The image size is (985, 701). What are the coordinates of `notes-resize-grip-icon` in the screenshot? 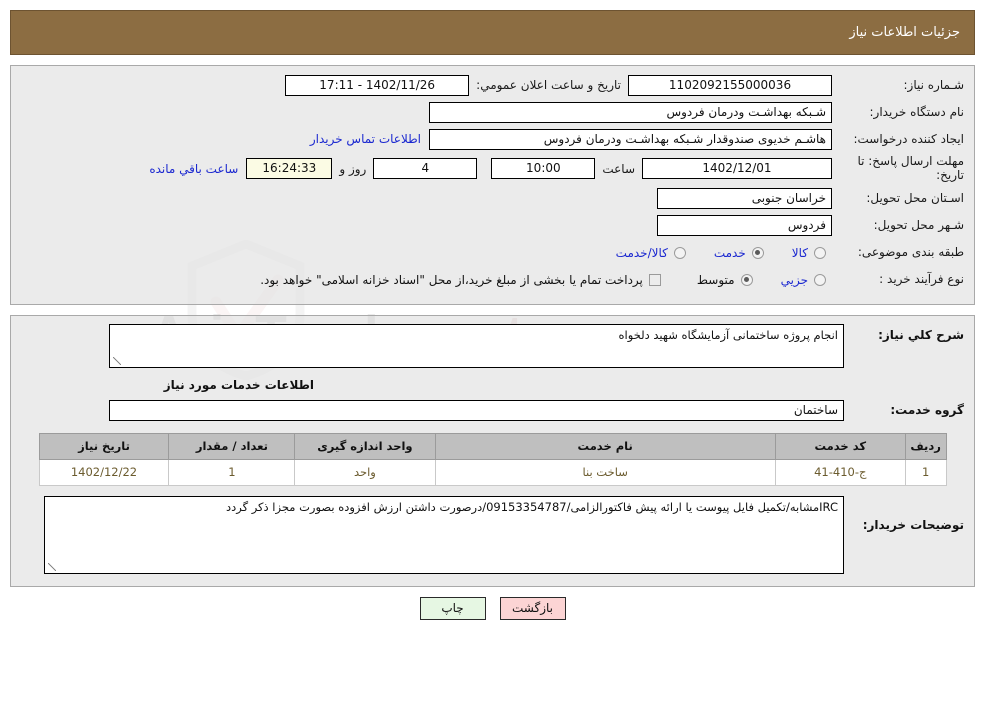 It's located at (52, 567).